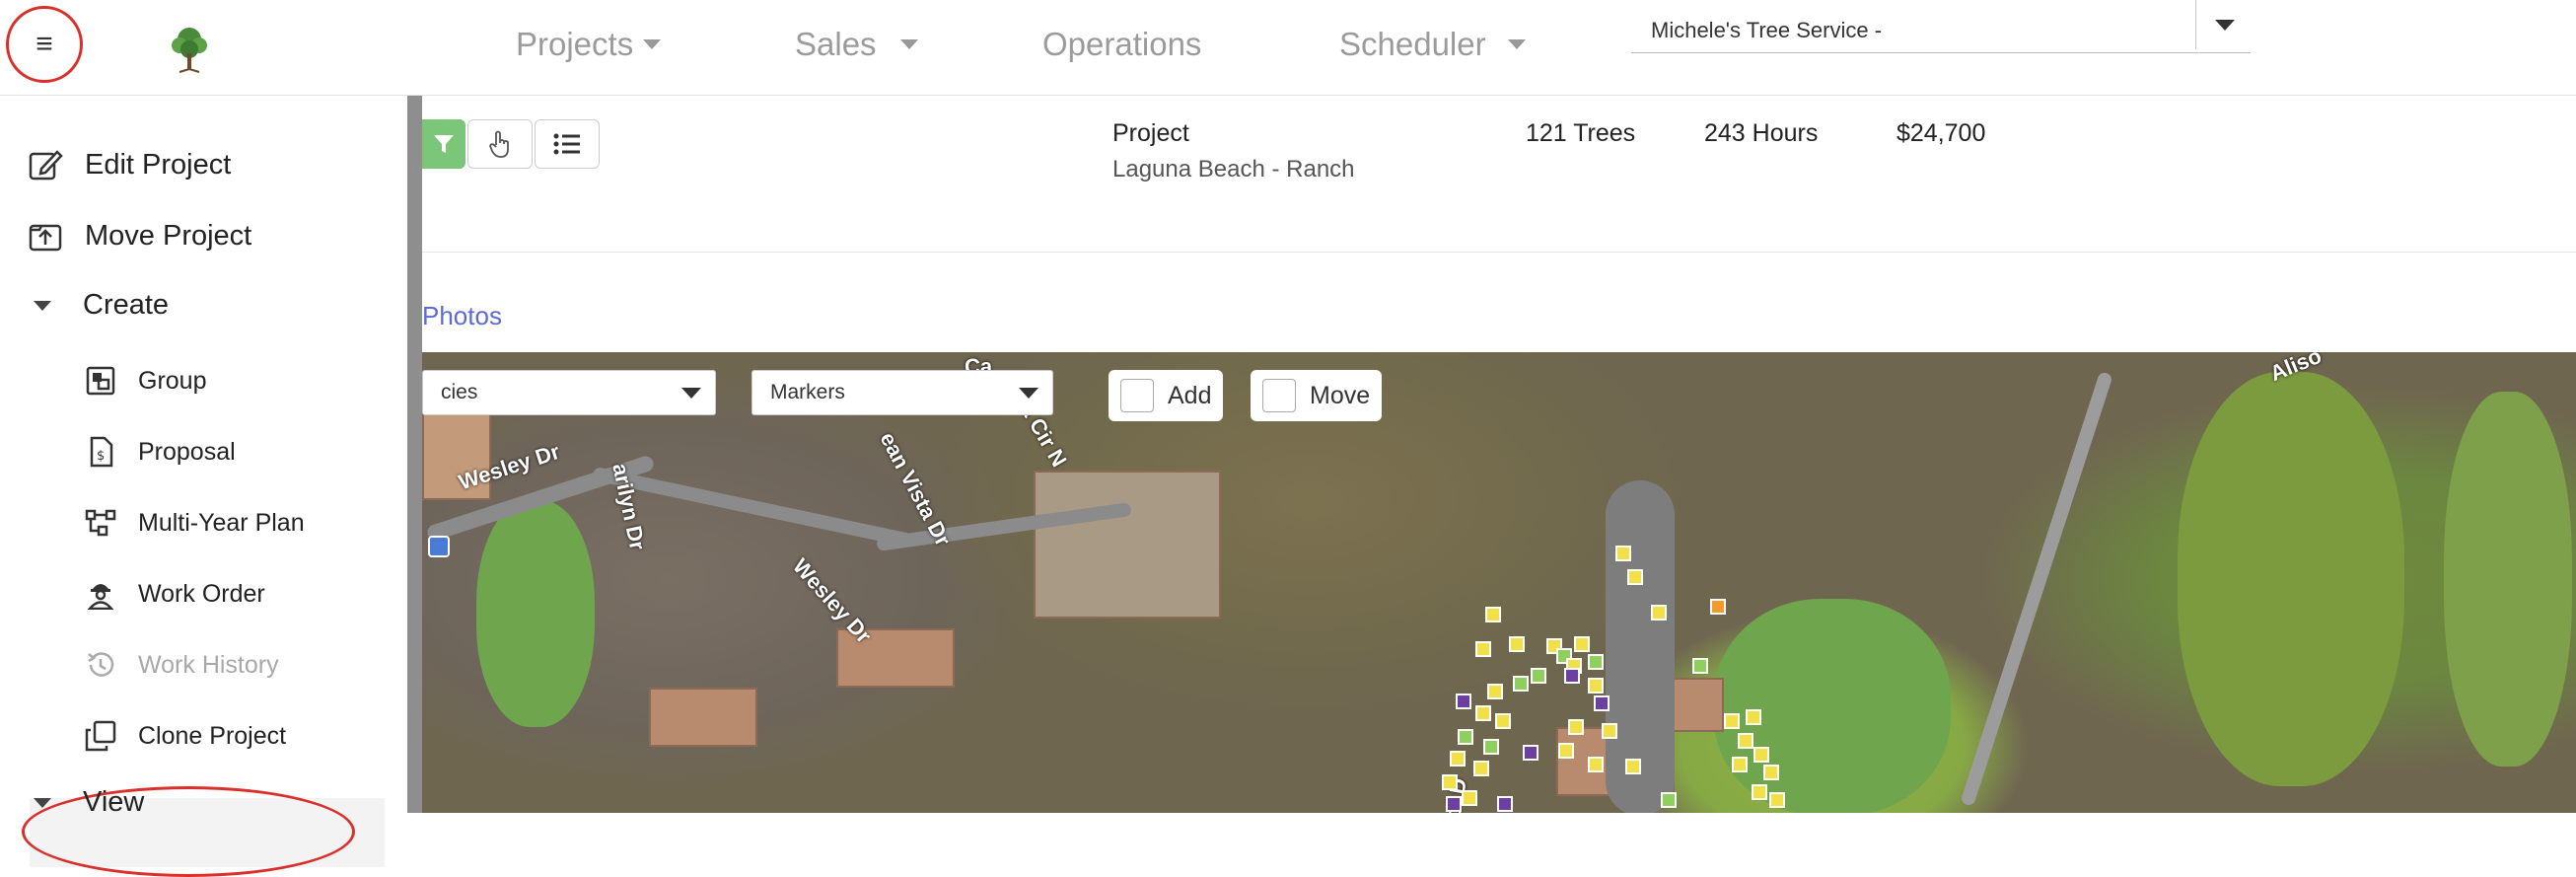  Describe the element at coordinates (1432, 44) in the screenshot. I see `nav-scheduler: Scheduler` at that location.